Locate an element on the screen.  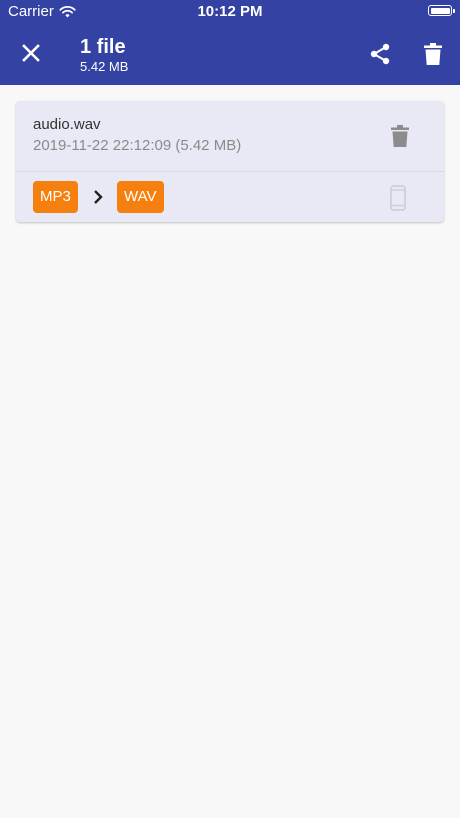
status-time: 10:12 PM is located at coordinates (230, 11).